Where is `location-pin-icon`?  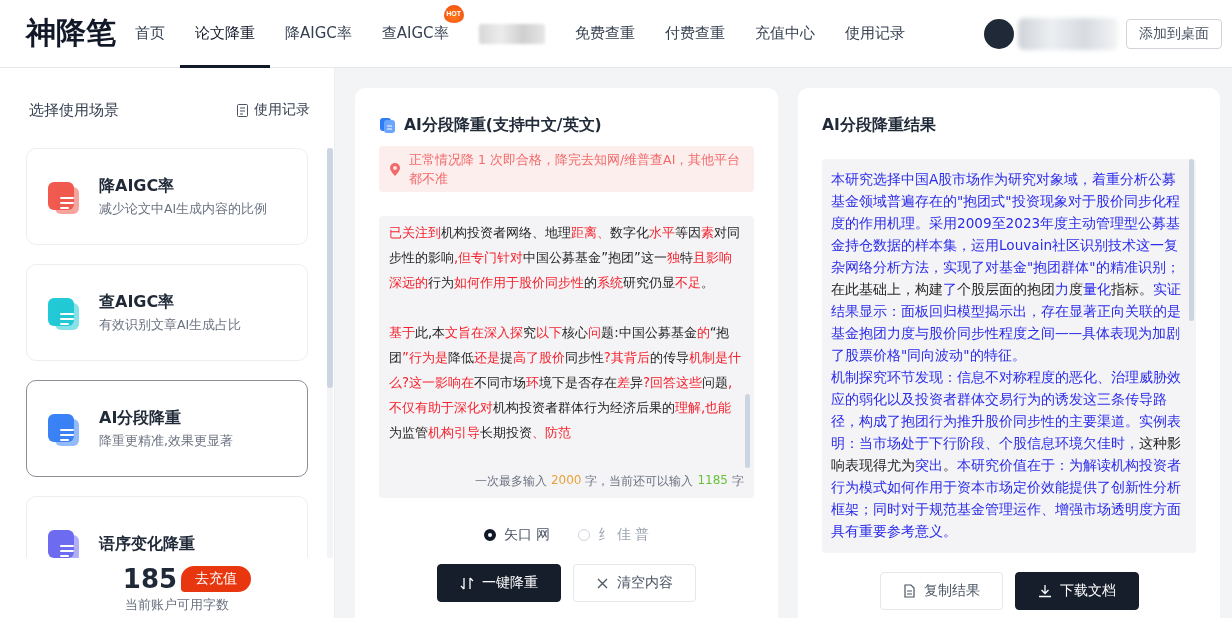 location-pin-icon is located at coordinates (395, 169).